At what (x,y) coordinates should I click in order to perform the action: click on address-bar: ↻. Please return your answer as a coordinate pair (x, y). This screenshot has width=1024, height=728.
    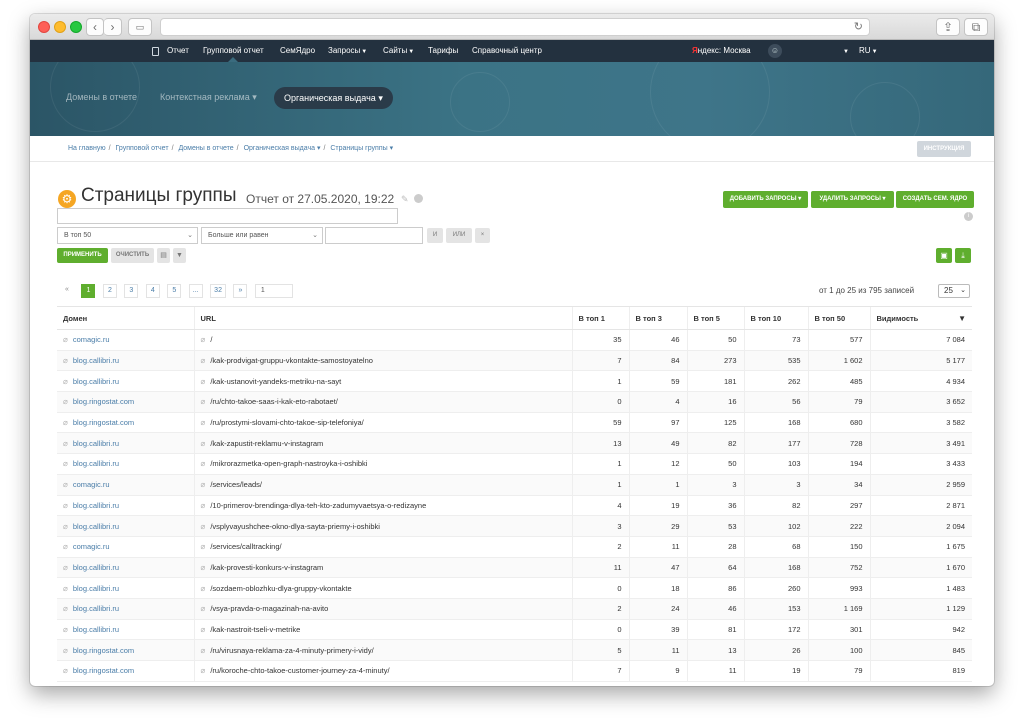
    Looking at the image, I should click on (515, 27).